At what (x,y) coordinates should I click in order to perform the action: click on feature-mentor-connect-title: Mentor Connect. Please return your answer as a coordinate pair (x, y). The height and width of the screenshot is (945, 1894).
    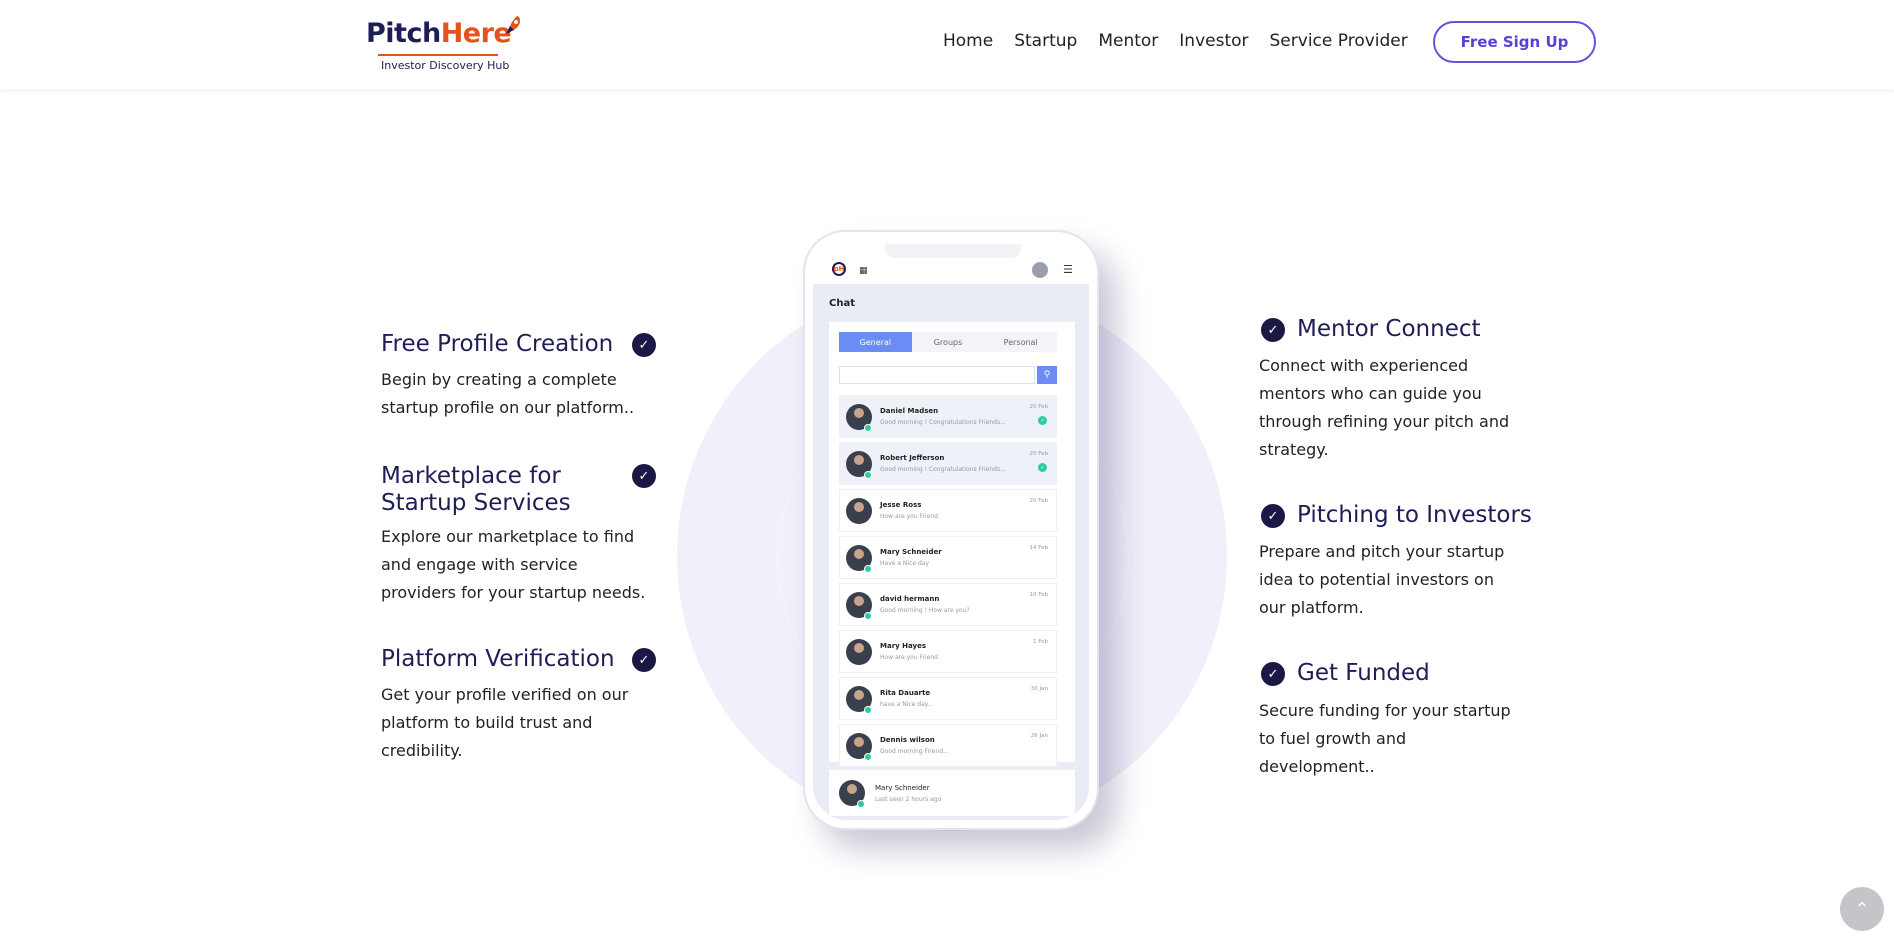
    Looking at the image, I should click on (1462, 329).